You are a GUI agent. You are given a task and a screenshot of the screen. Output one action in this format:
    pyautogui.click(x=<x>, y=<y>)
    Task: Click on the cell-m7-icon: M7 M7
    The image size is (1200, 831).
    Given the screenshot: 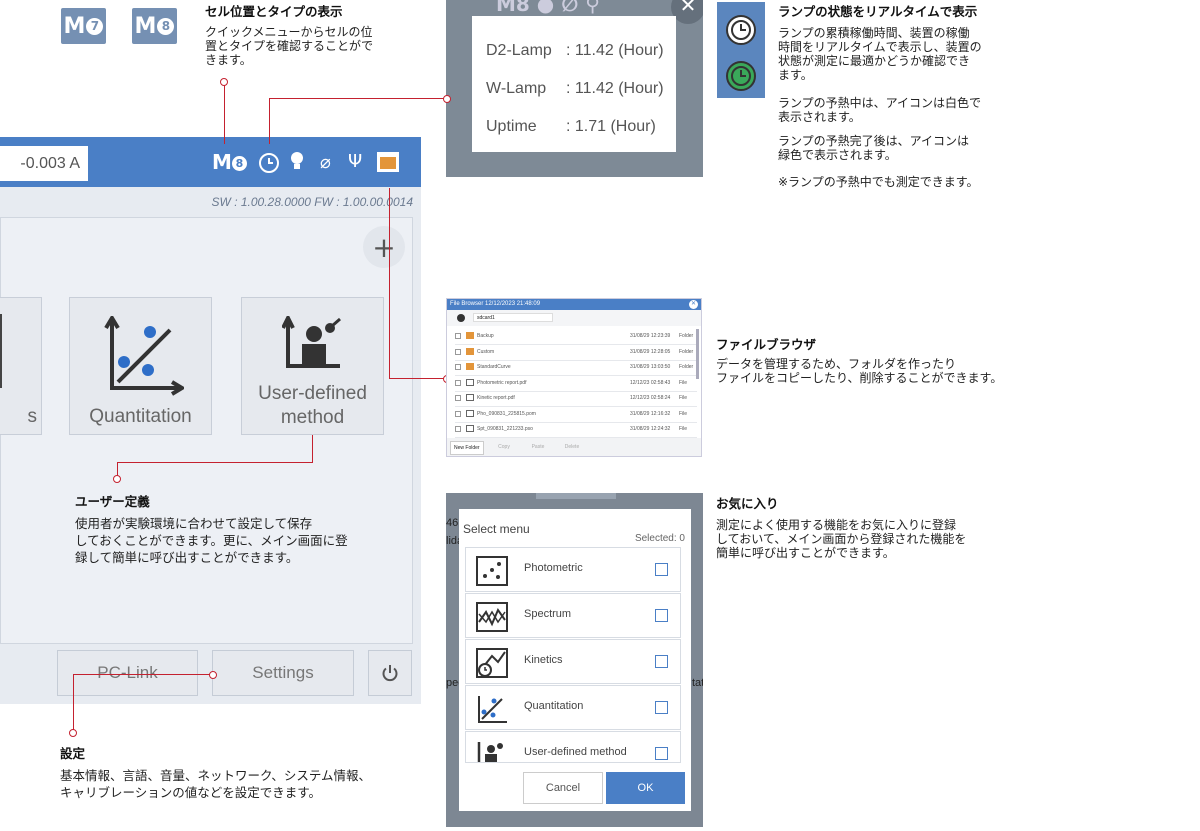 What is the action you would take?
    pyautogui.click(x=83, y=26)
    